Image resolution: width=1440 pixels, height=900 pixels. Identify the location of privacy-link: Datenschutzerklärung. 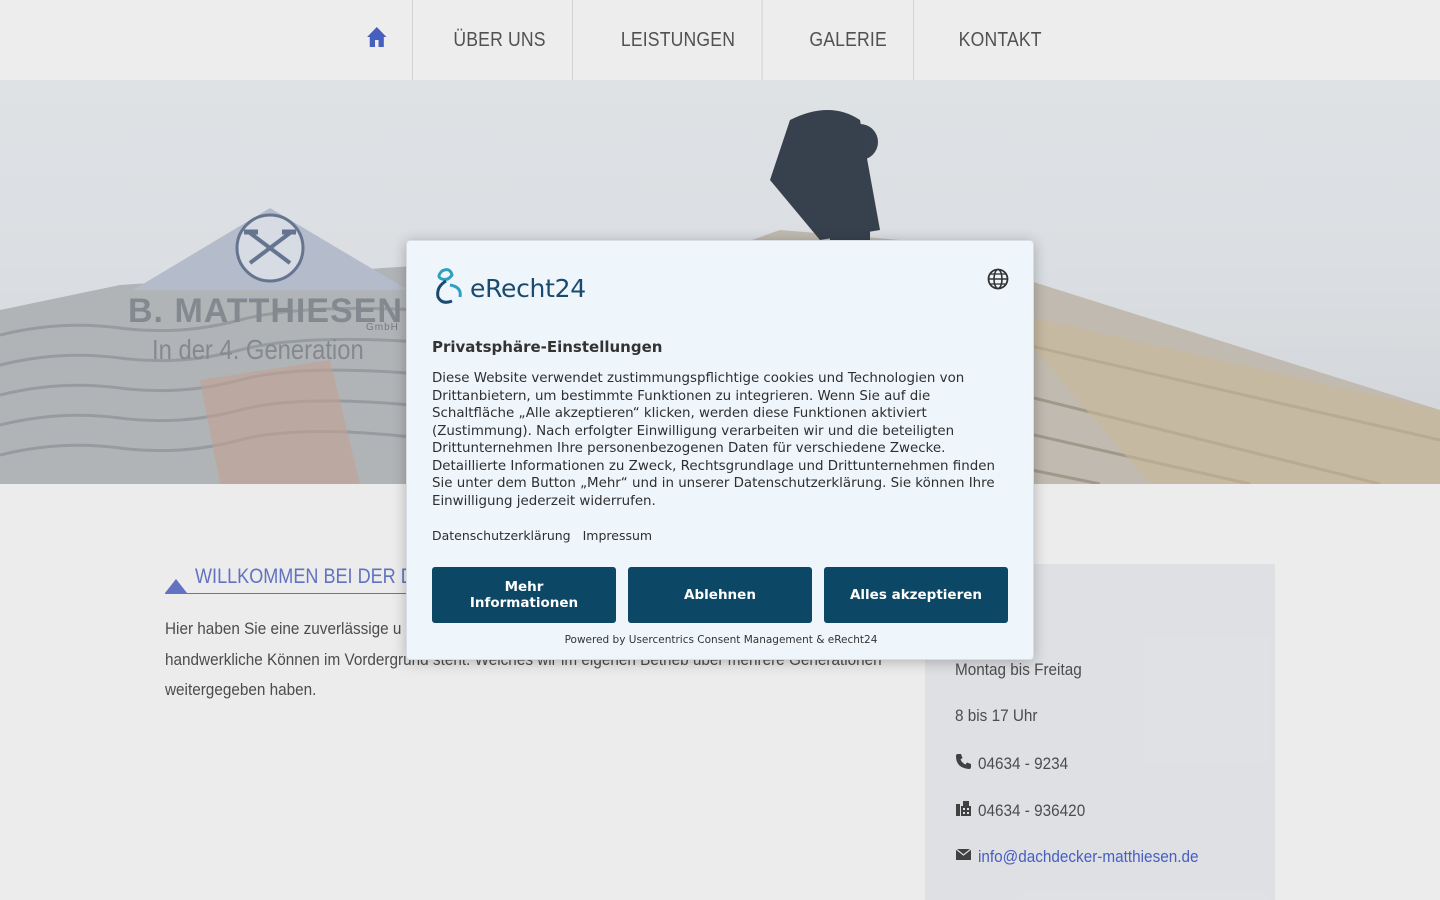
(501, 535).